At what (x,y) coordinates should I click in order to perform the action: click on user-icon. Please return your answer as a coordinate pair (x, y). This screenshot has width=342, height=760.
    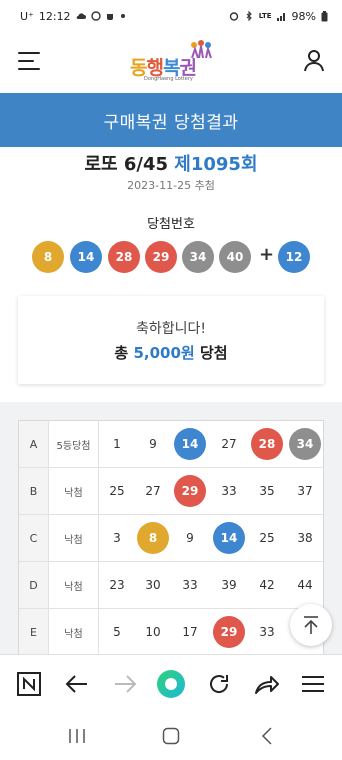
    Looking at the image, I should click on (314, 60).